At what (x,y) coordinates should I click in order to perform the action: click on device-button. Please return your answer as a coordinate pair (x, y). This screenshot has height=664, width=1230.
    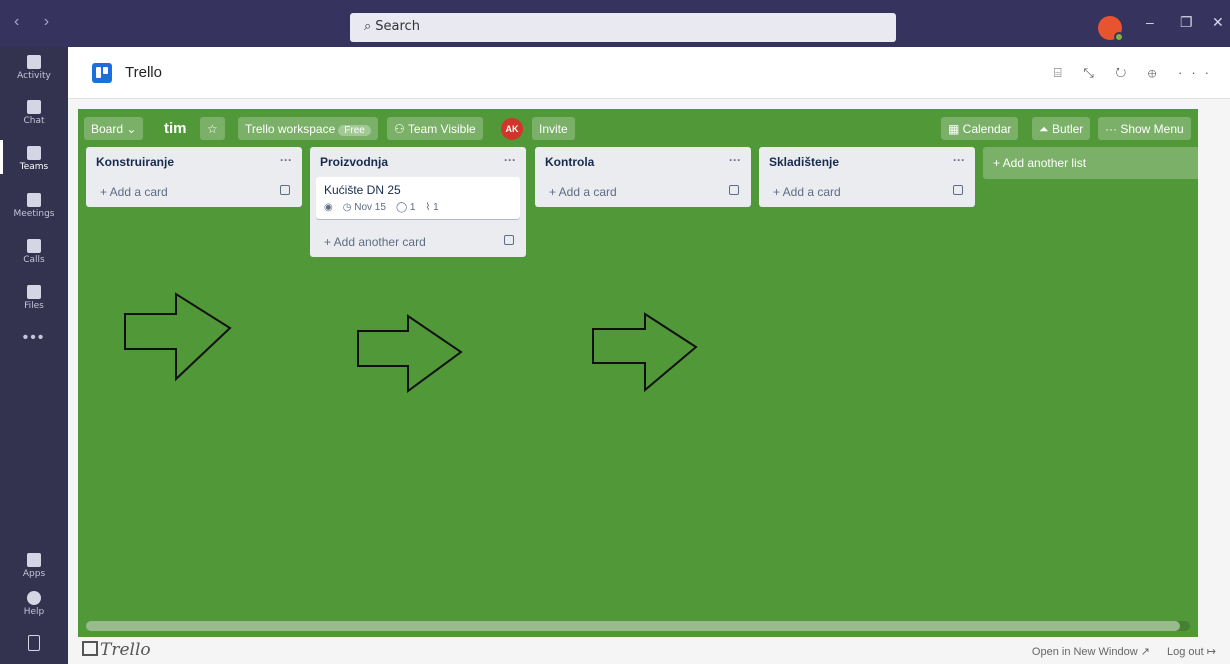
    Looking at the image, I should click on (34, 644).